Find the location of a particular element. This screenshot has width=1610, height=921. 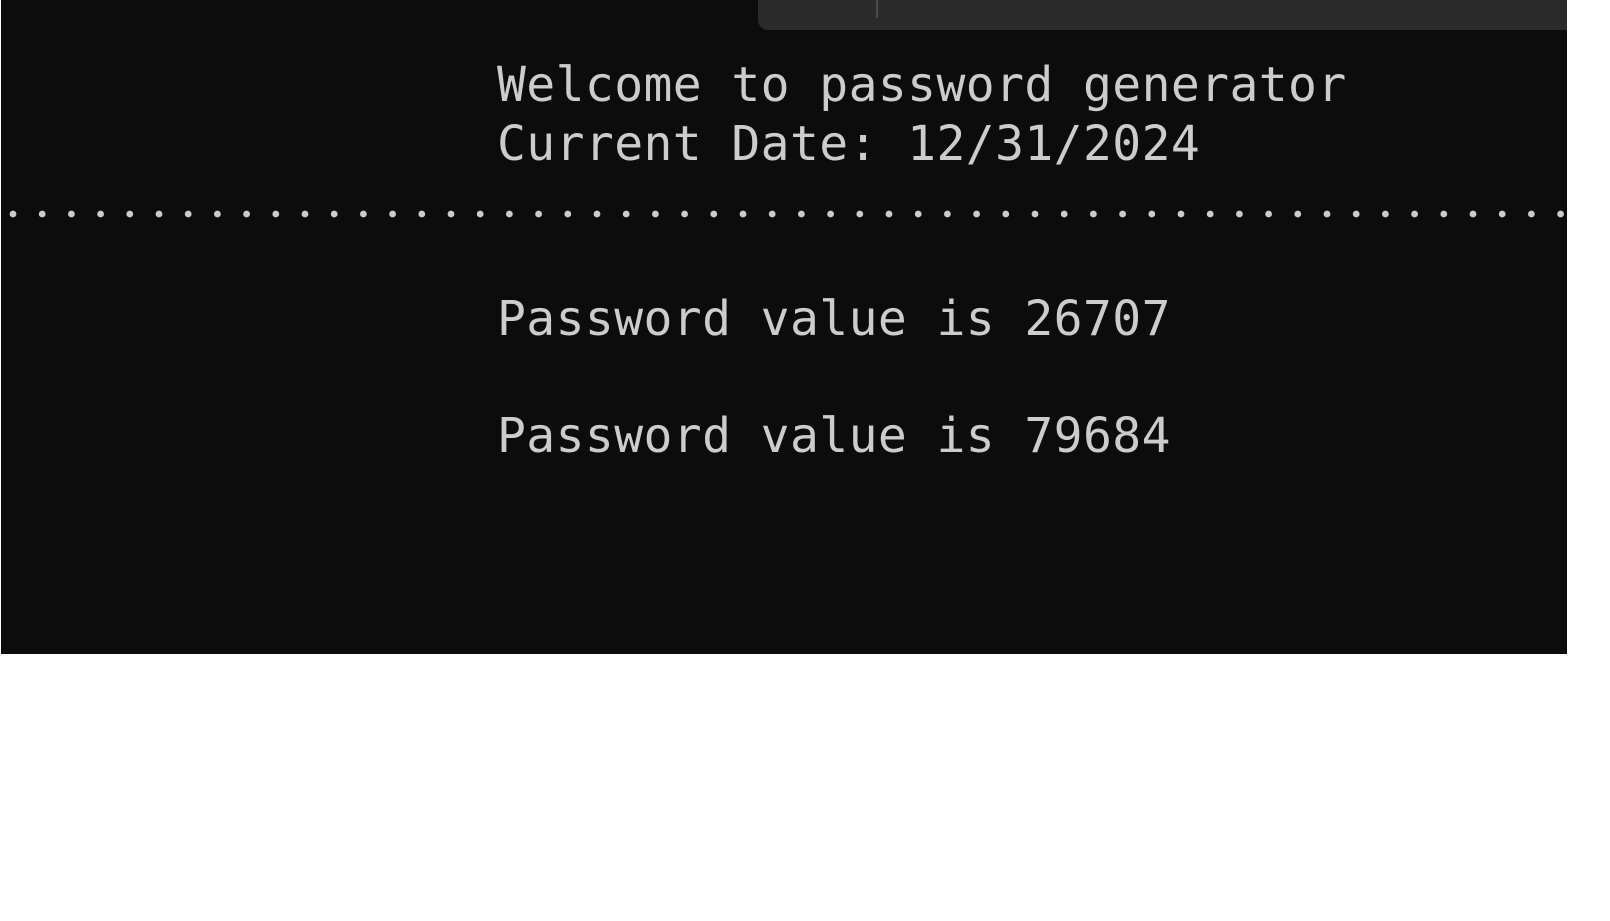

dotted-separator-dots is located at coordinates (786, 214).